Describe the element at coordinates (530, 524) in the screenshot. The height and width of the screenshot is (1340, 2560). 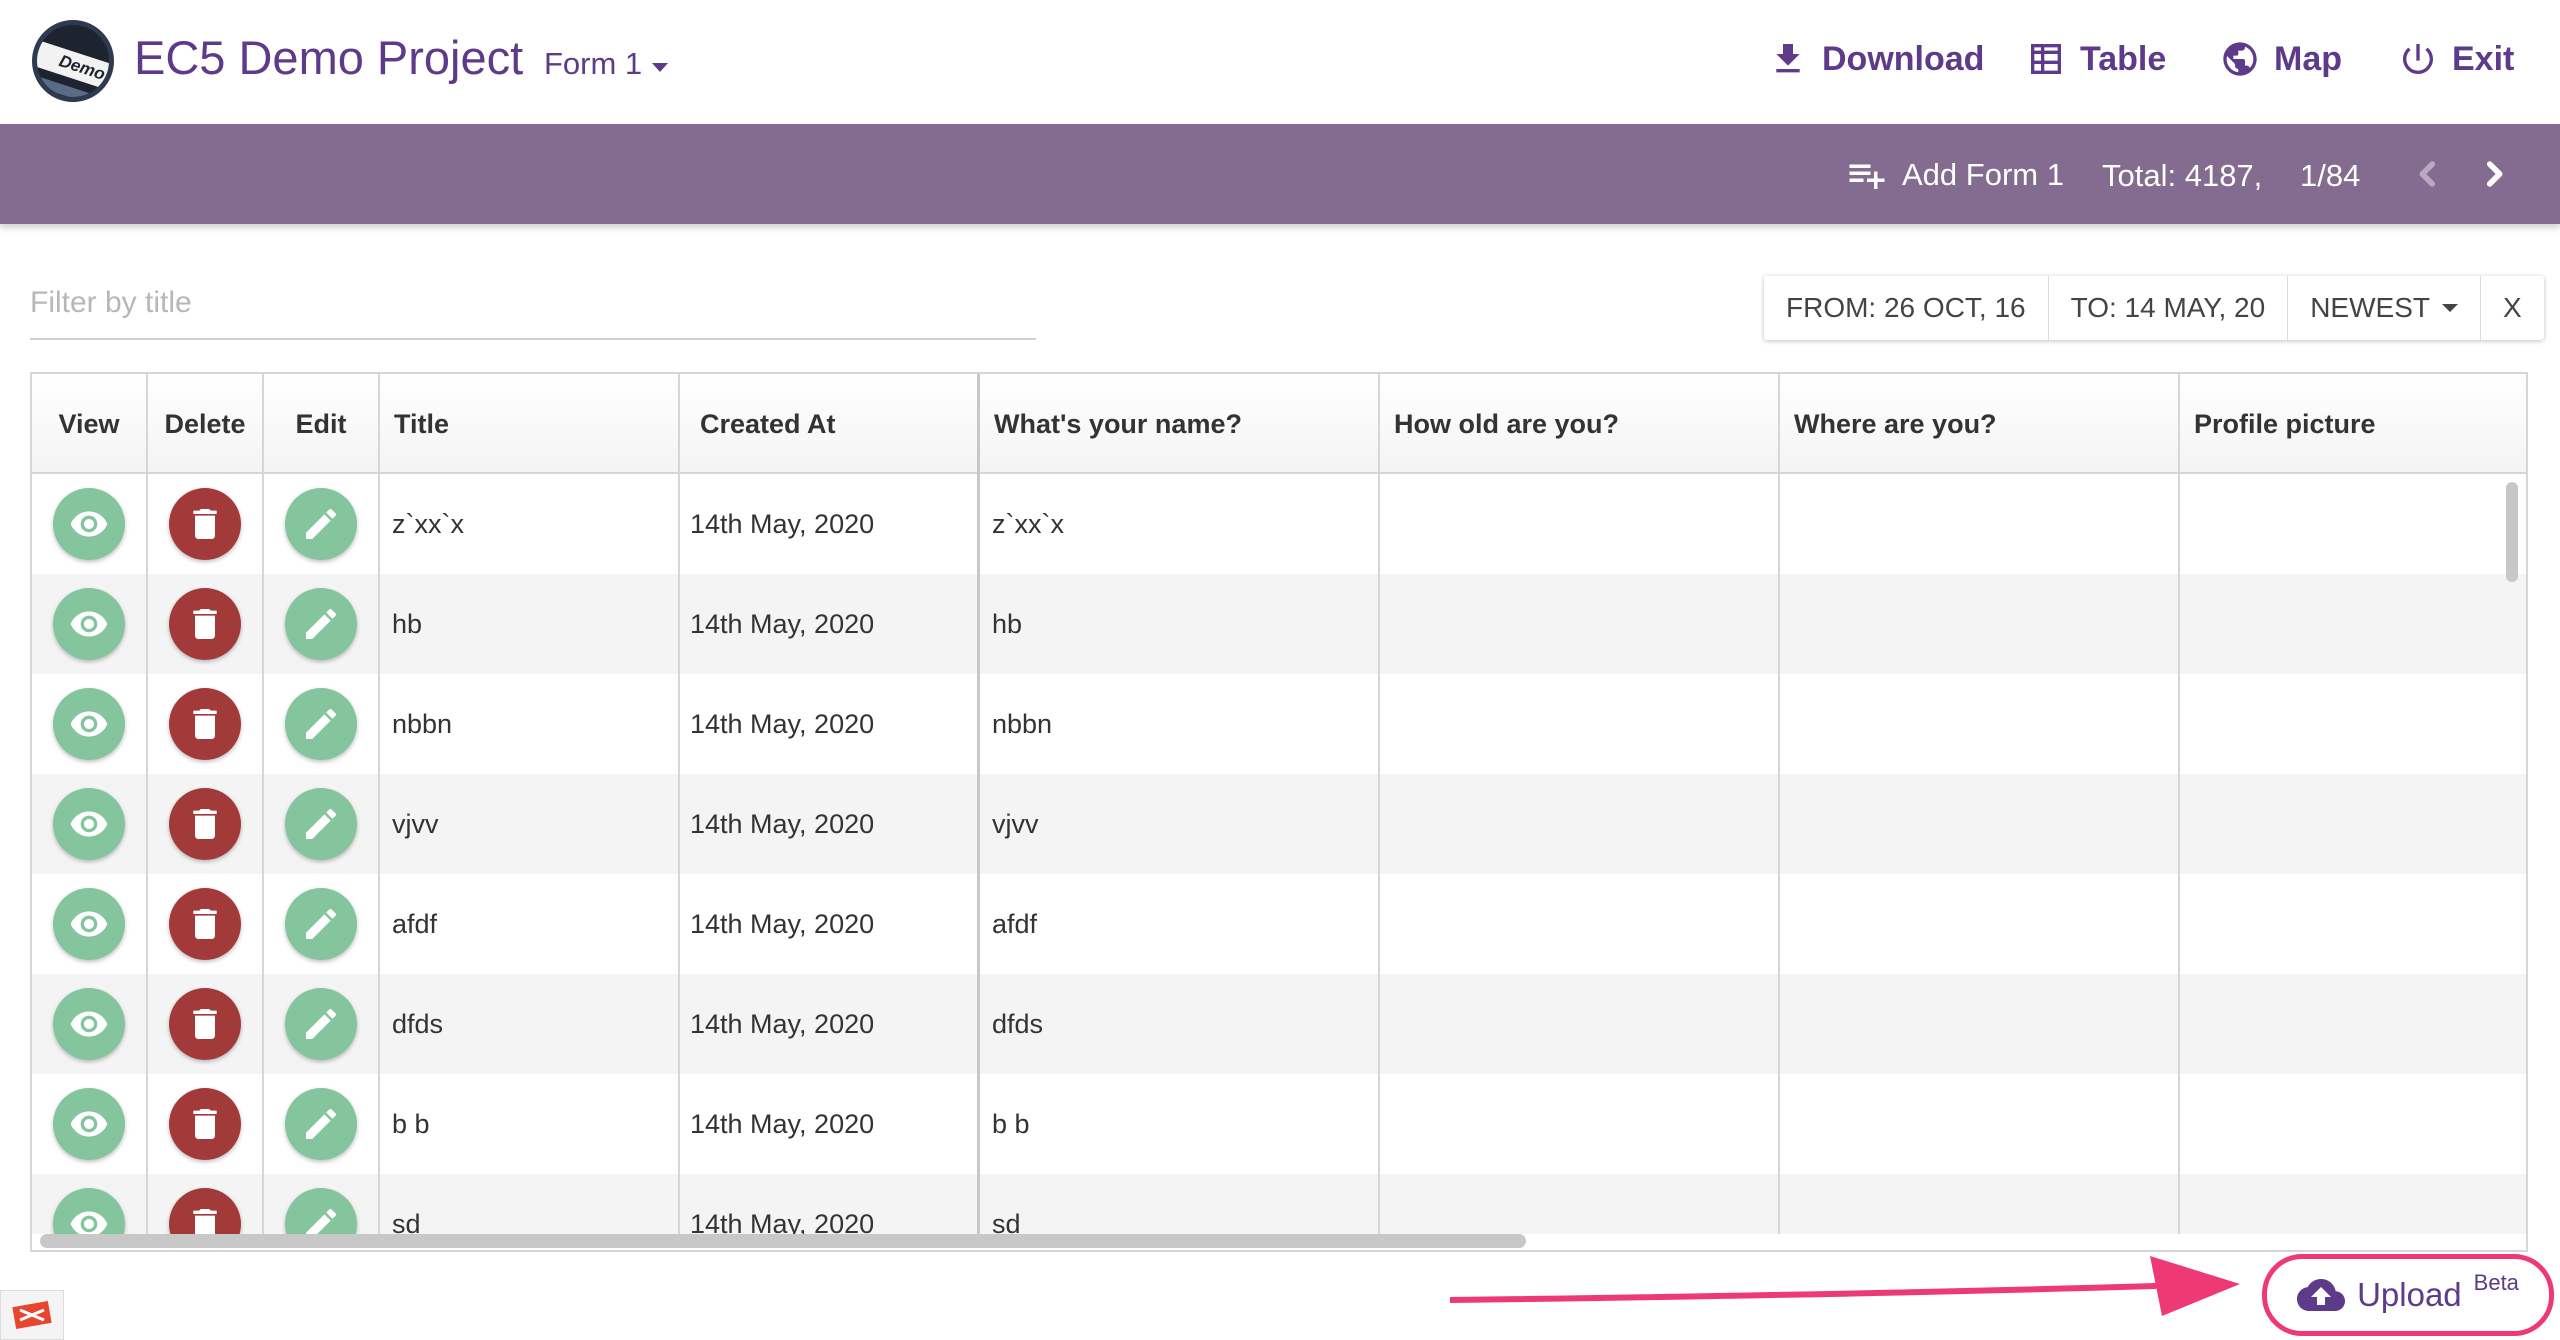
I see `title-cell: z`xx`x` at that location.